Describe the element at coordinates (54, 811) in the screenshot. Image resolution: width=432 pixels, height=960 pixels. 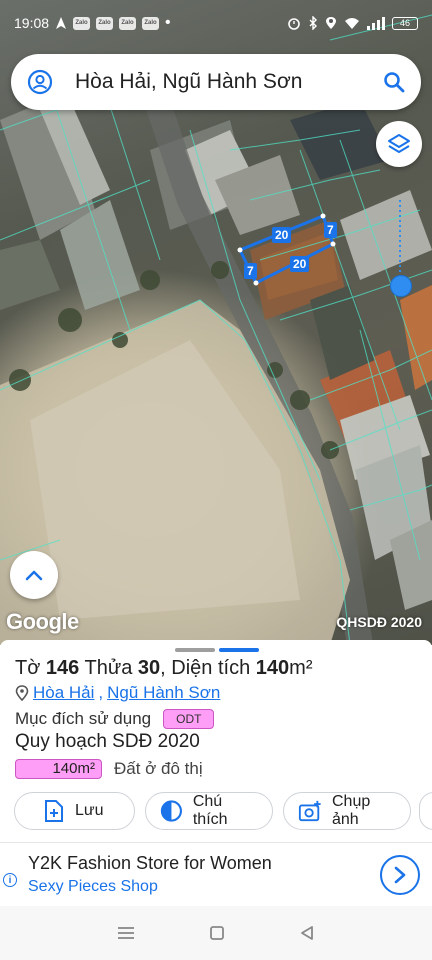
I see `bookmark-add-icon` at that location.